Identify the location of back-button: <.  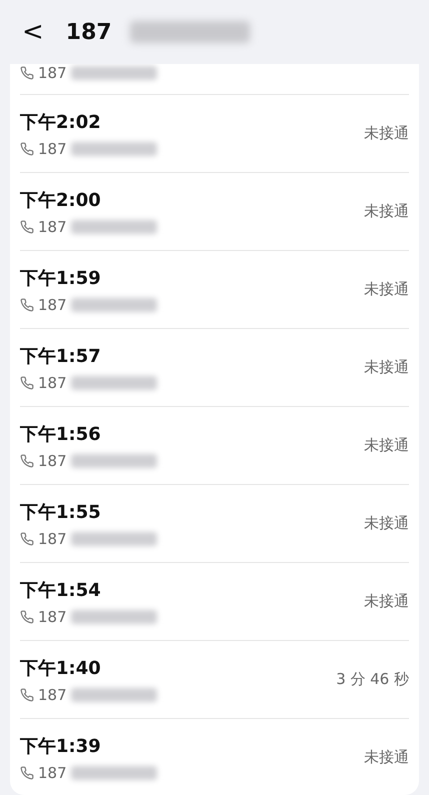
(33, 32).